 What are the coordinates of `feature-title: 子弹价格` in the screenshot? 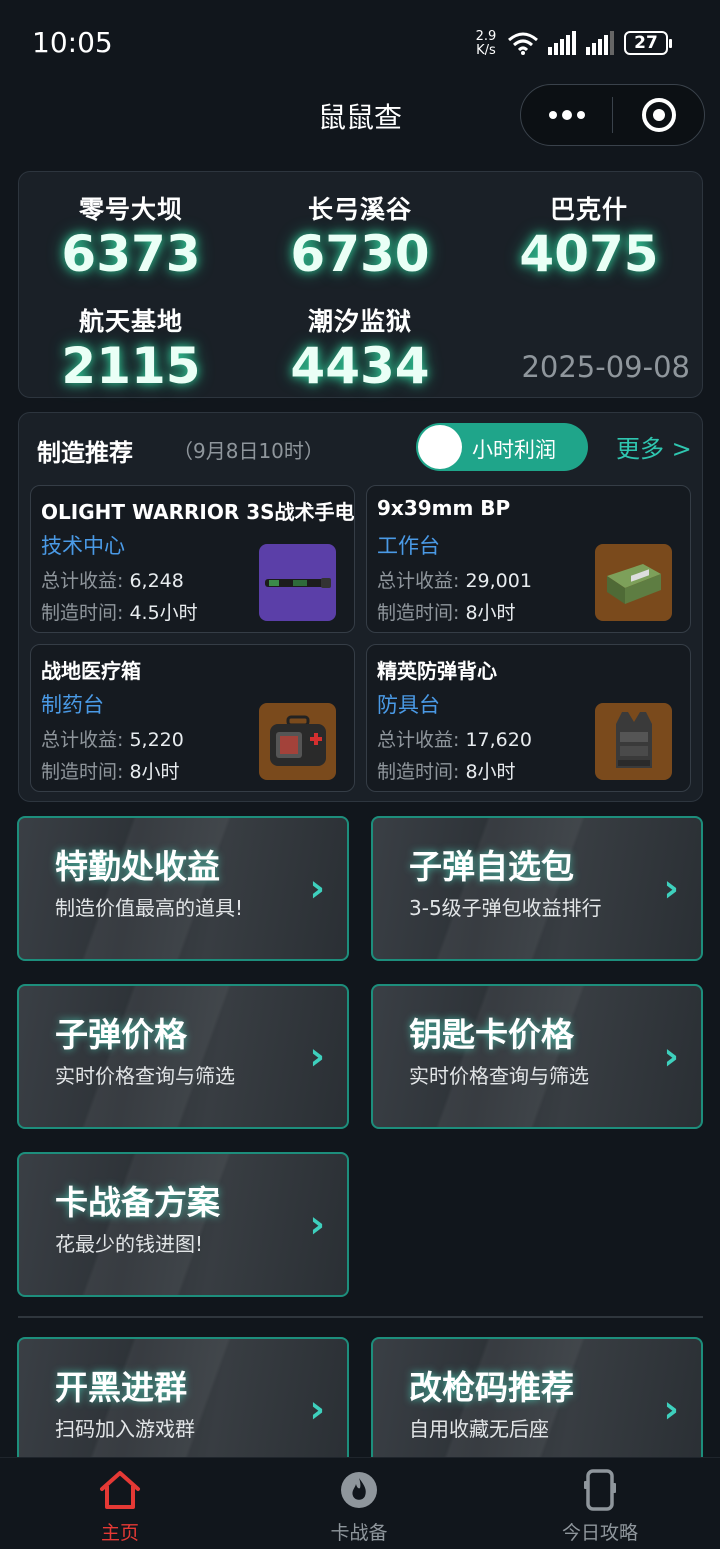 It's located at (121, 1034).